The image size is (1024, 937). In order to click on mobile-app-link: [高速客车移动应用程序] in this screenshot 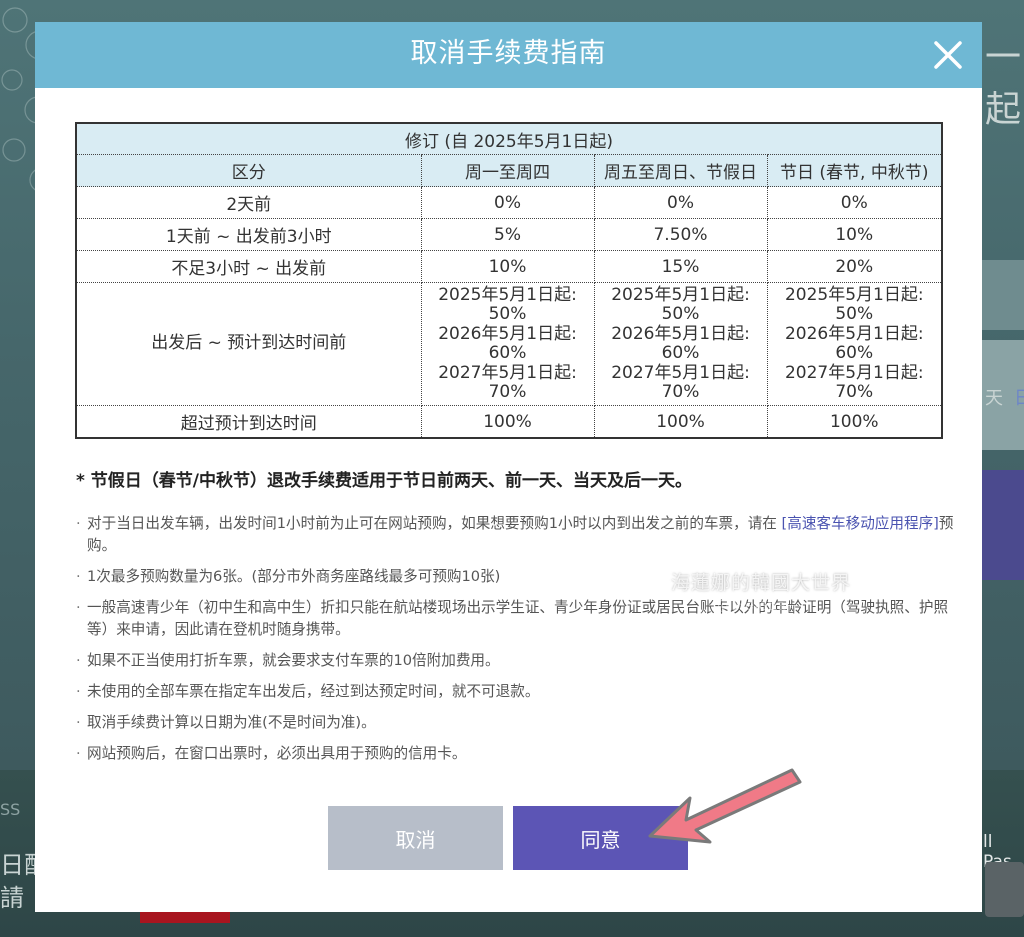, I will do `click(860, 523)`.